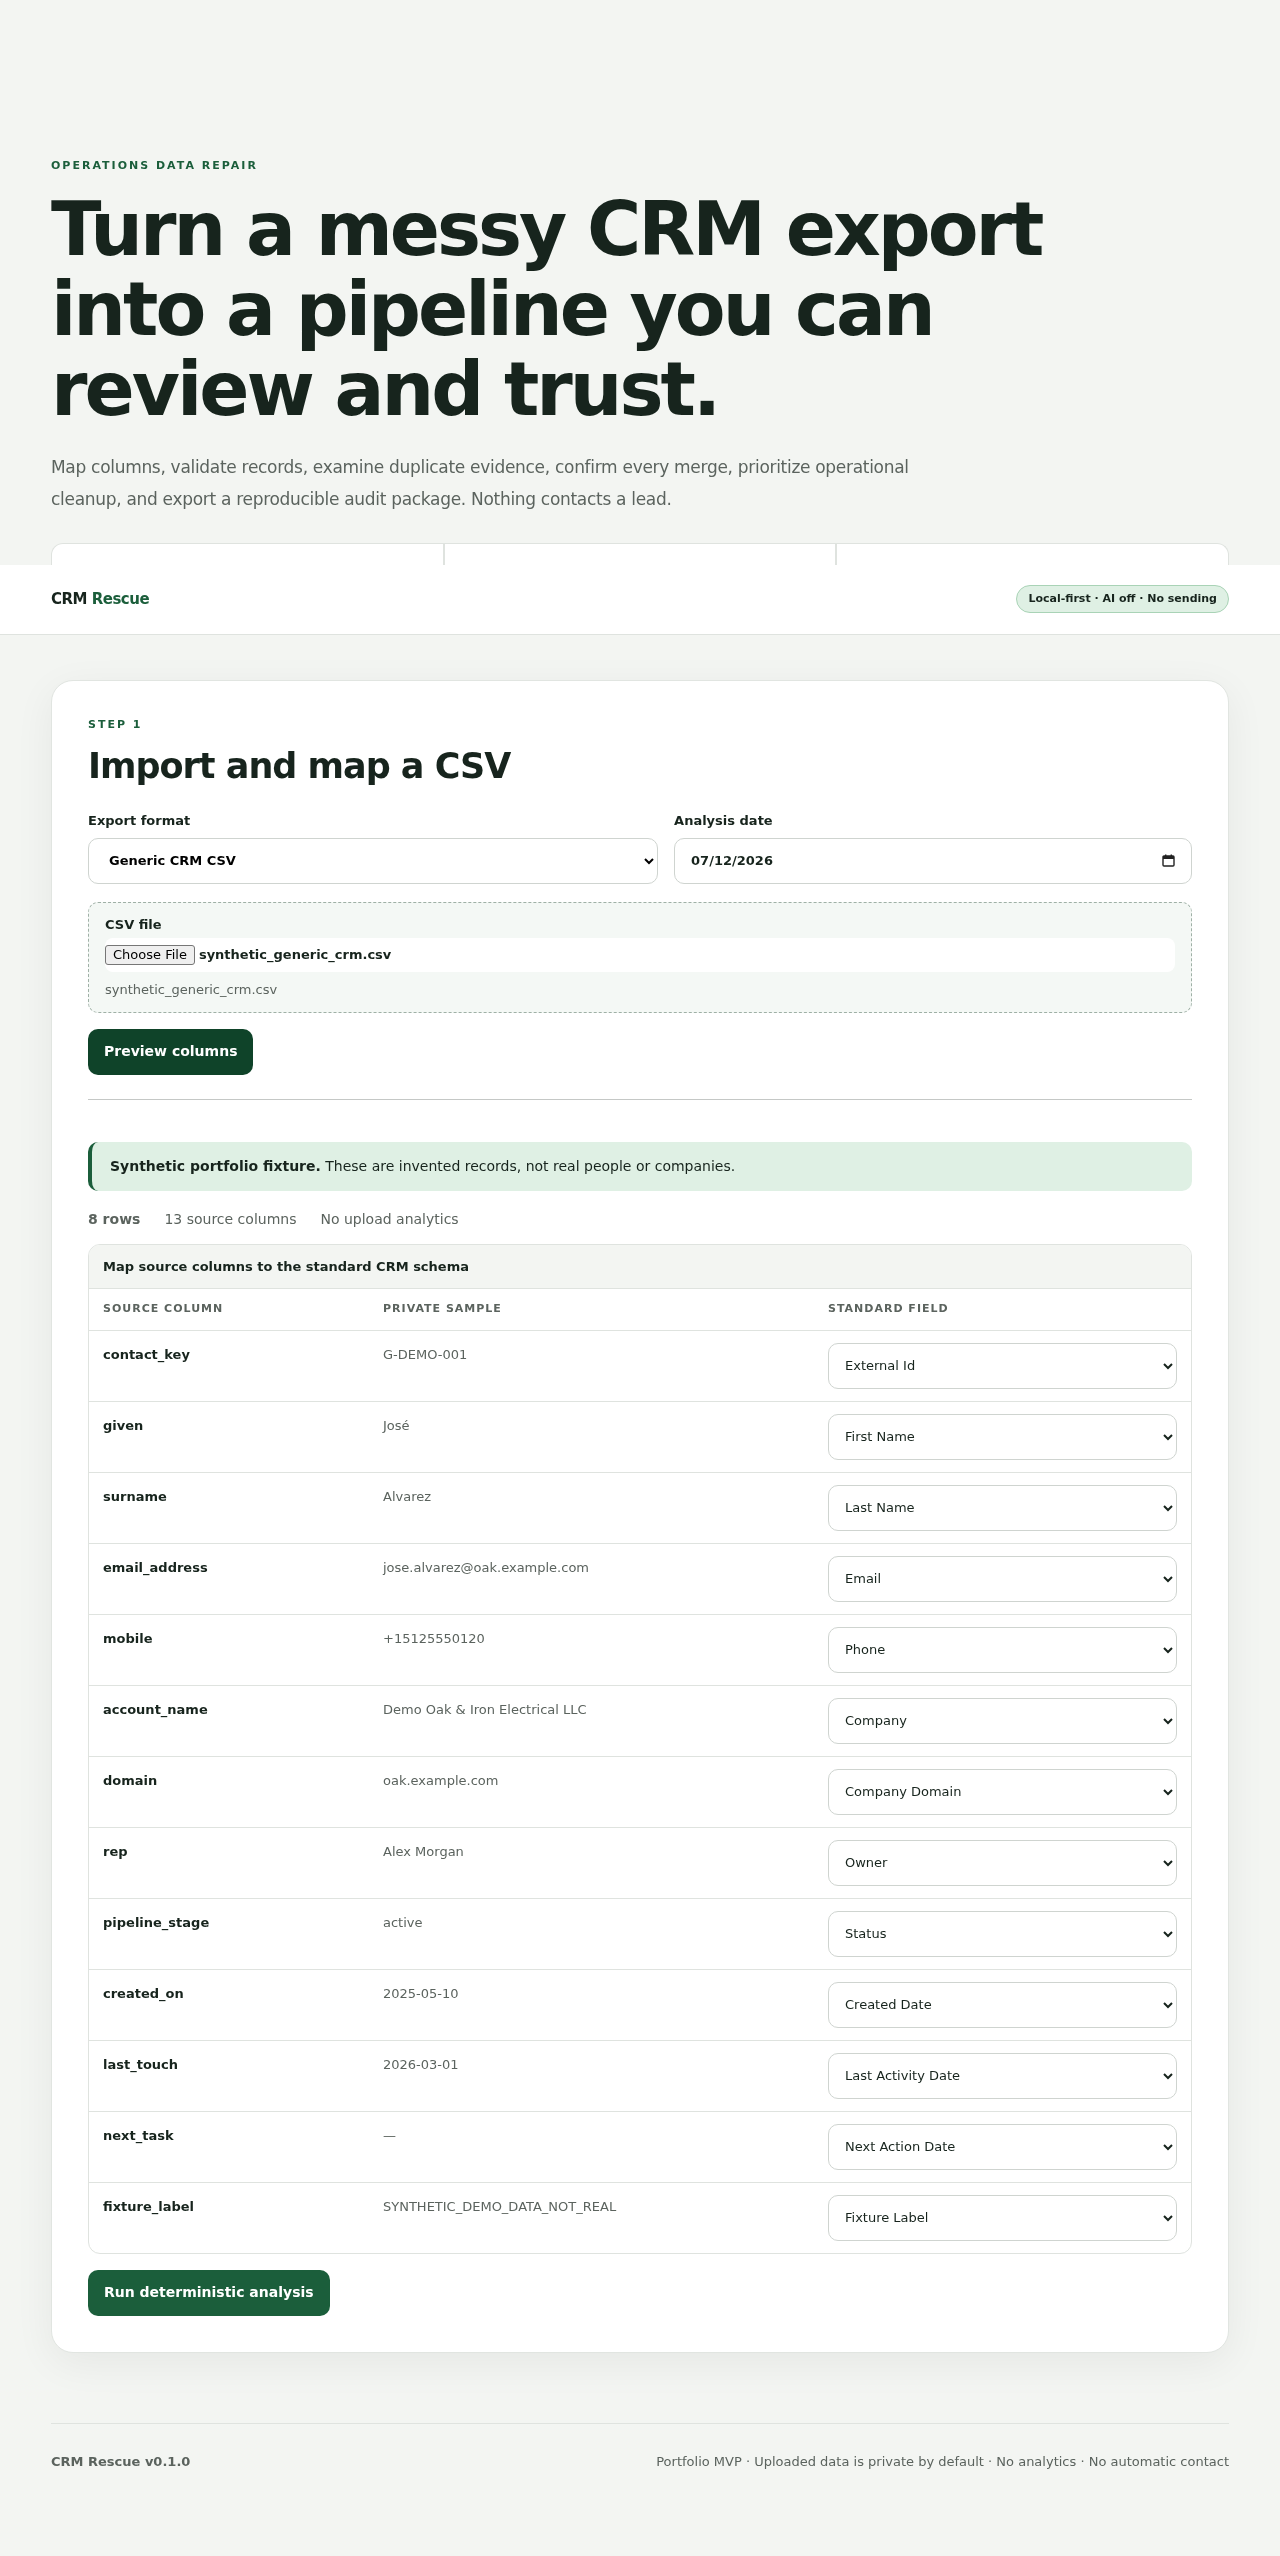 The height and width of the screenshot is (2556, 1280). Describe the element at coordinates (1002, 1720) in the screenshot. I see `field-select: Company` at that location.